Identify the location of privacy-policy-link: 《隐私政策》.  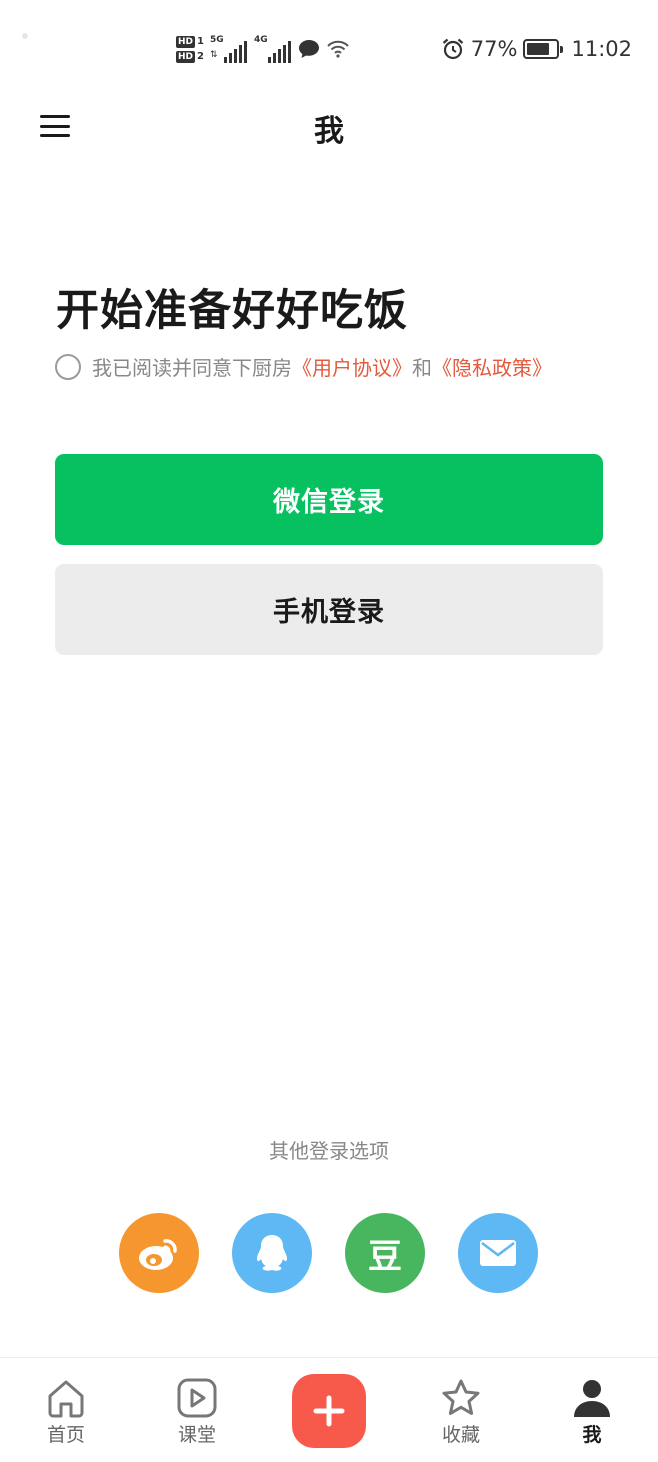
(492, 366).